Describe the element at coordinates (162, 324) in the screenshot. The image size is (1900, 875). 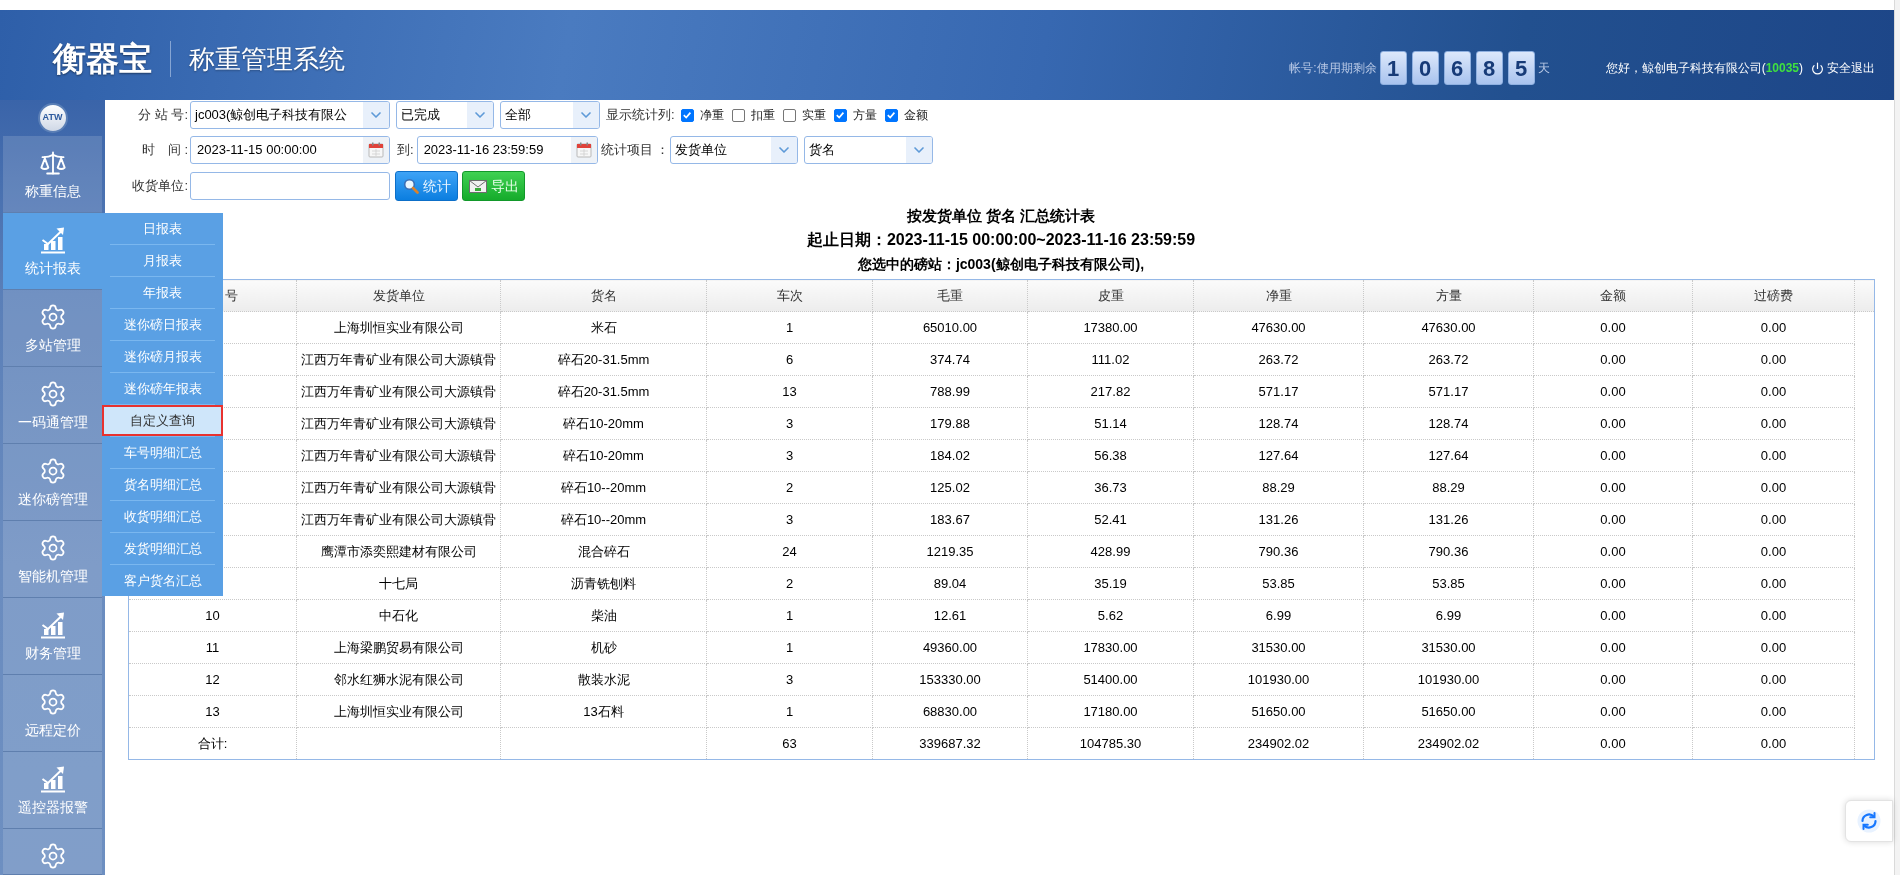
I see `submenu-item: 迷你磅日报表` at that location.